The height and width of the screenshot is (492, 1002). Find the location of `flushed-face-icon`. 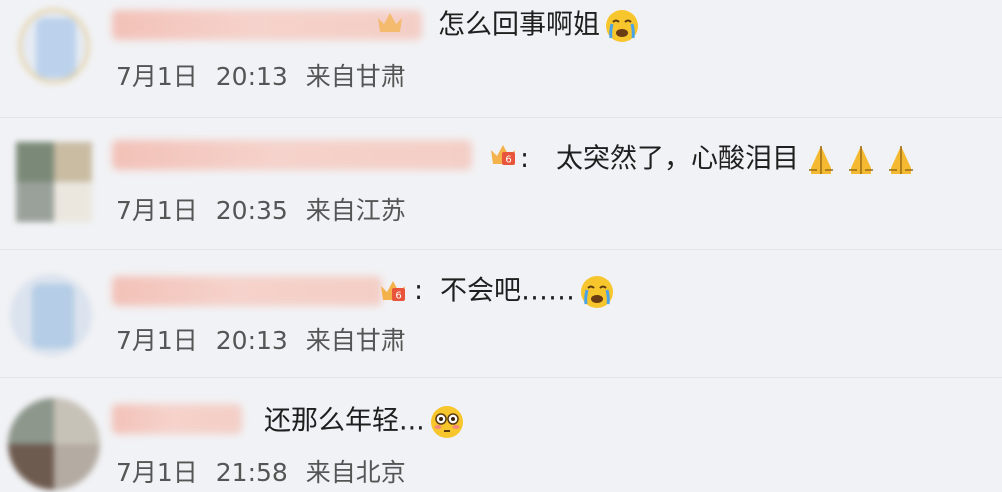

flushed-face-icon is located at coordinates (446, 422).